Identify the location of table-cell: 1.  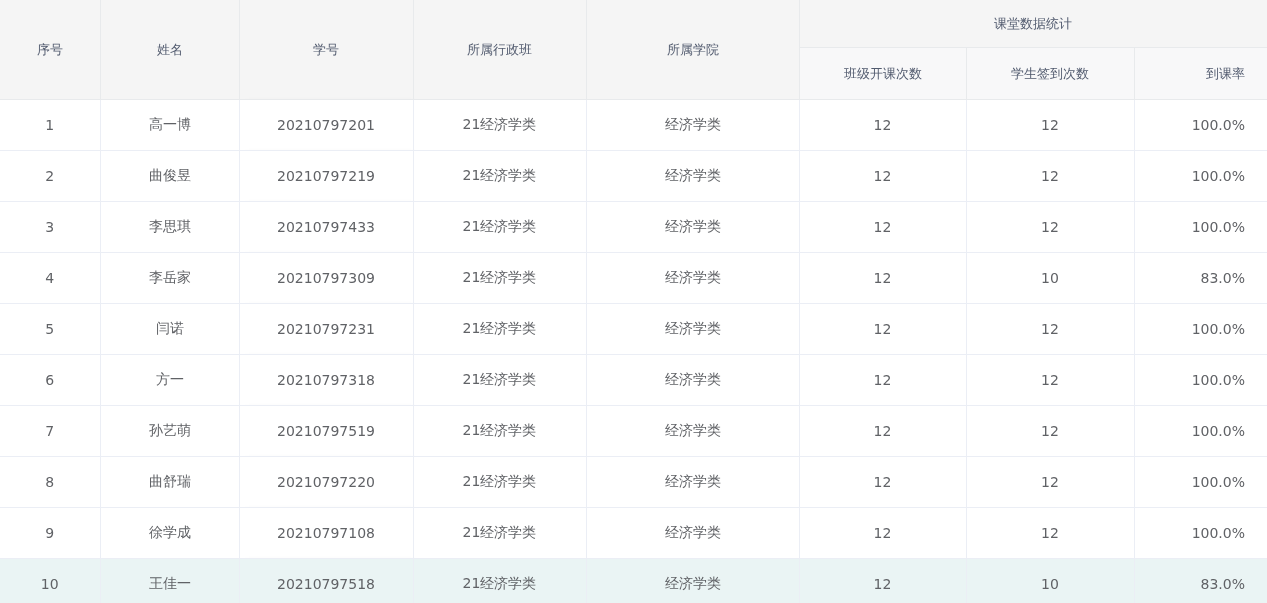
(50, 125).